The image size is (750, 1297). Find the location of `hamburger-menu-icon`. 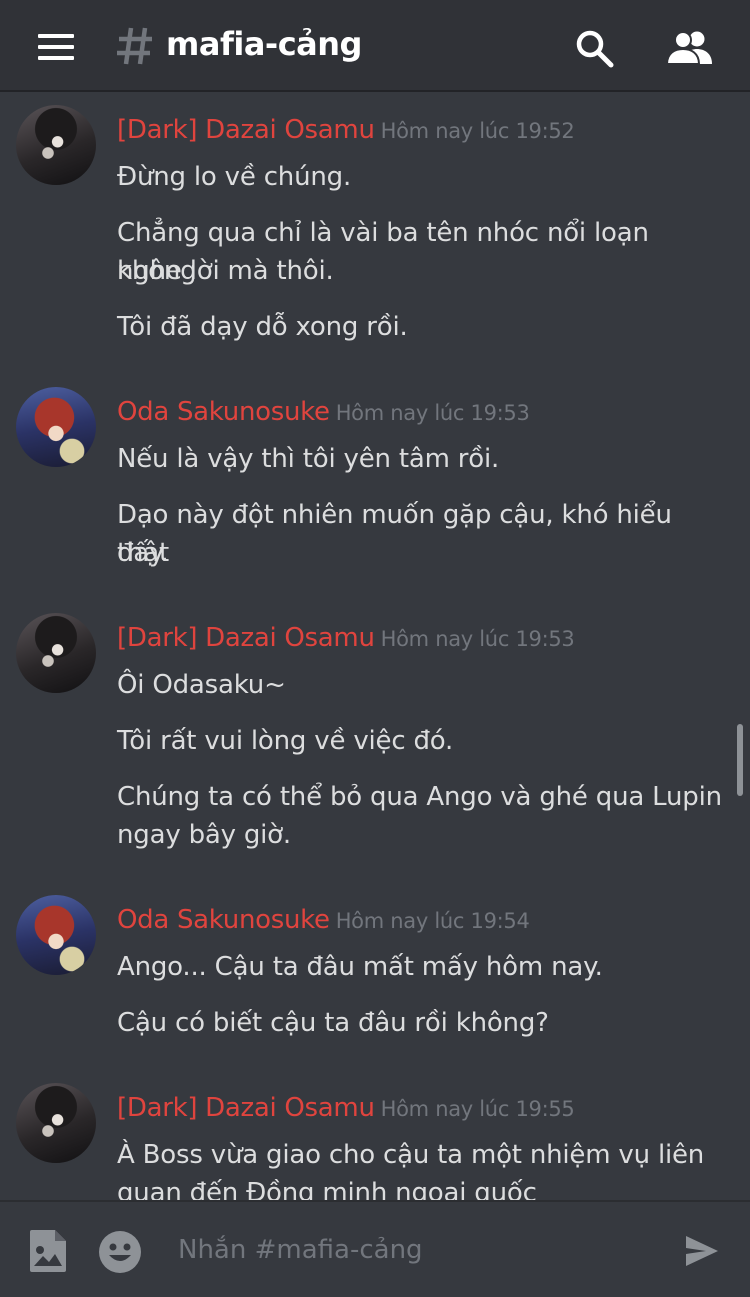

hamburger-menu-icon is located at coordinates (56, 47).